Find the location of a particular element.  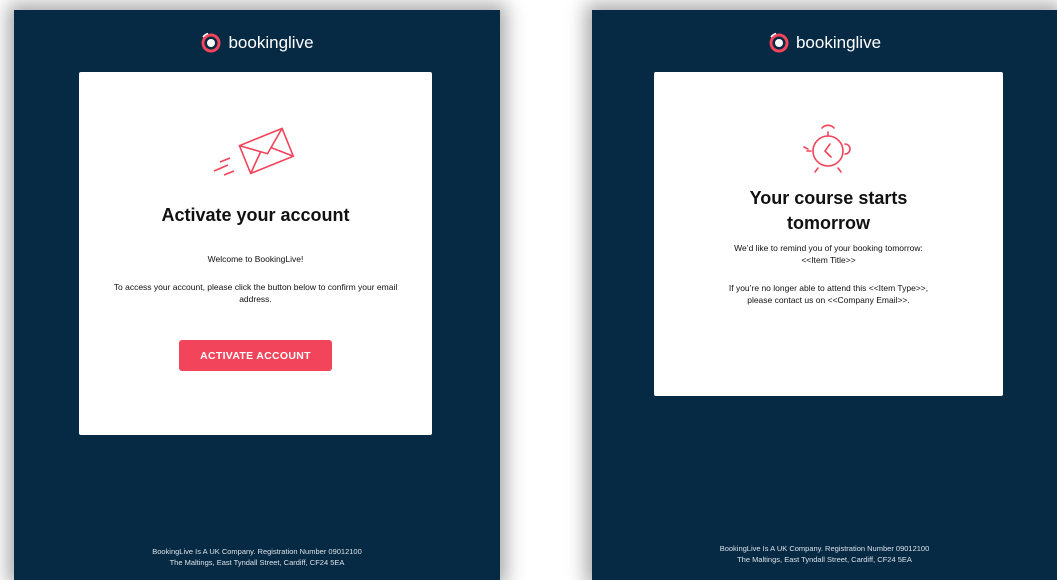

alarm-clock-icon is located at coordinates (826, 148).